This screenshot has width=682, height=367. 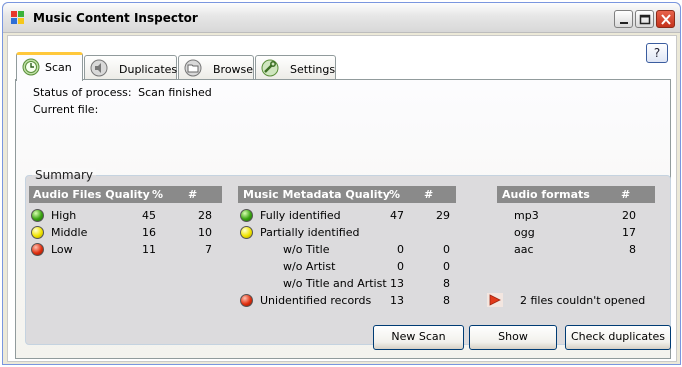 What do you see at coordinates (82, 92) in the screenshot?
I see `process-status-label: Status of process:` at bounding box center [82, 92].